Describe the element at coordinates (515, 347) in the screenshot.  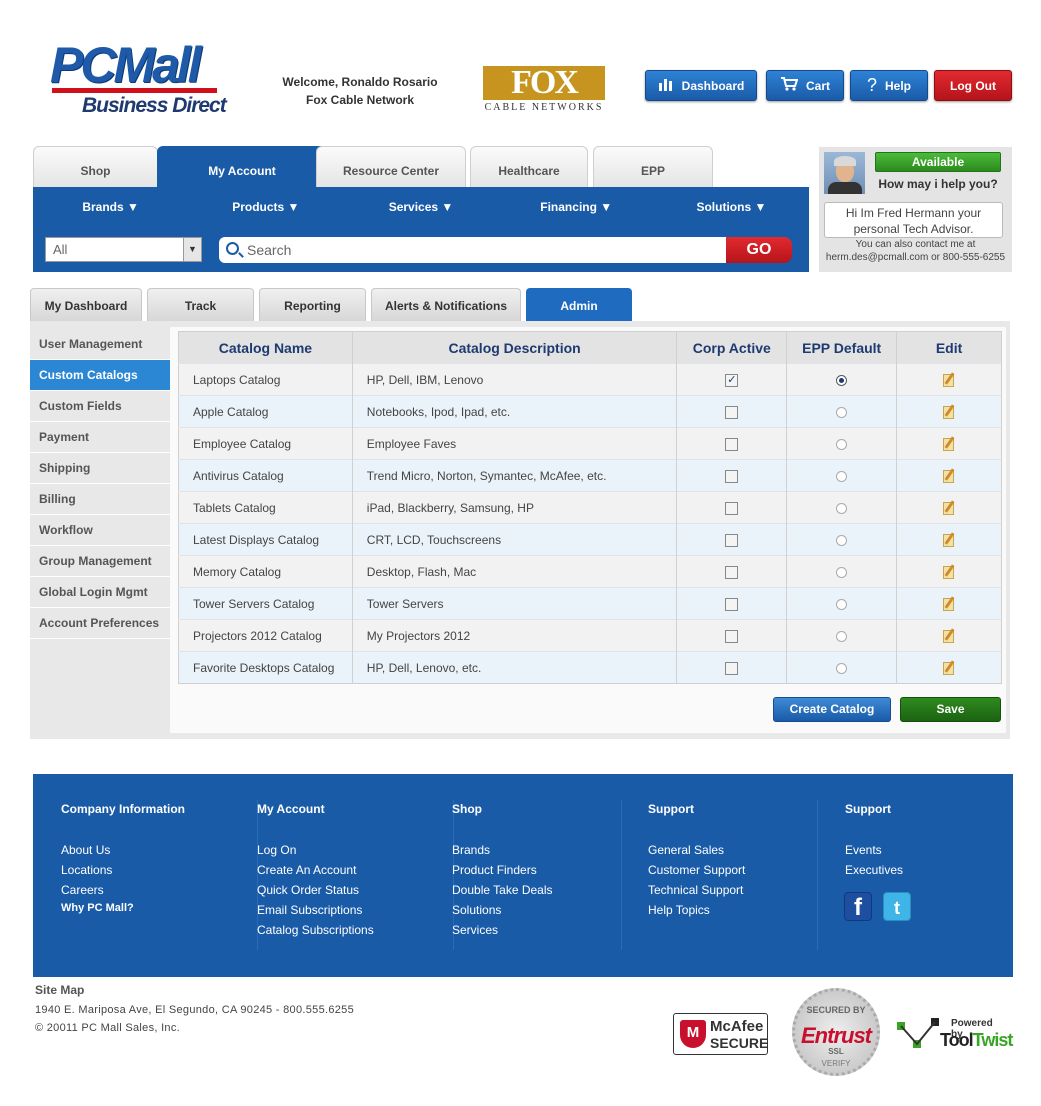
I see `col-catalog-description: Catalog Description` at that location.